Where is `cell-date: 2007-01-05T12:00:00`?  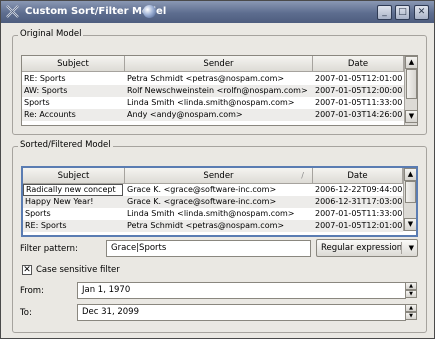
cell-date: 2007-01-05T12:00:00 is located at coordinates (359, 90).